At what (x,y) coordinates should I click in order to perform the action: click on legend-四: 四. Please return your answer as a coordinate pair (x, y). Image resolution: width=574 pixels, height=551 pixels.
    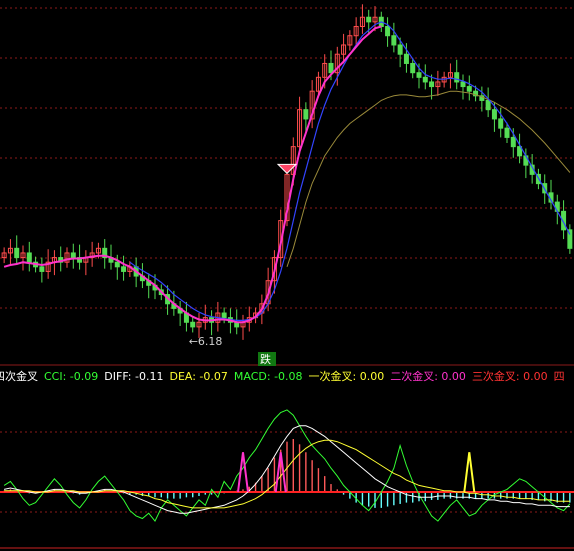
    Looking at the image, I should click on (559, 376).